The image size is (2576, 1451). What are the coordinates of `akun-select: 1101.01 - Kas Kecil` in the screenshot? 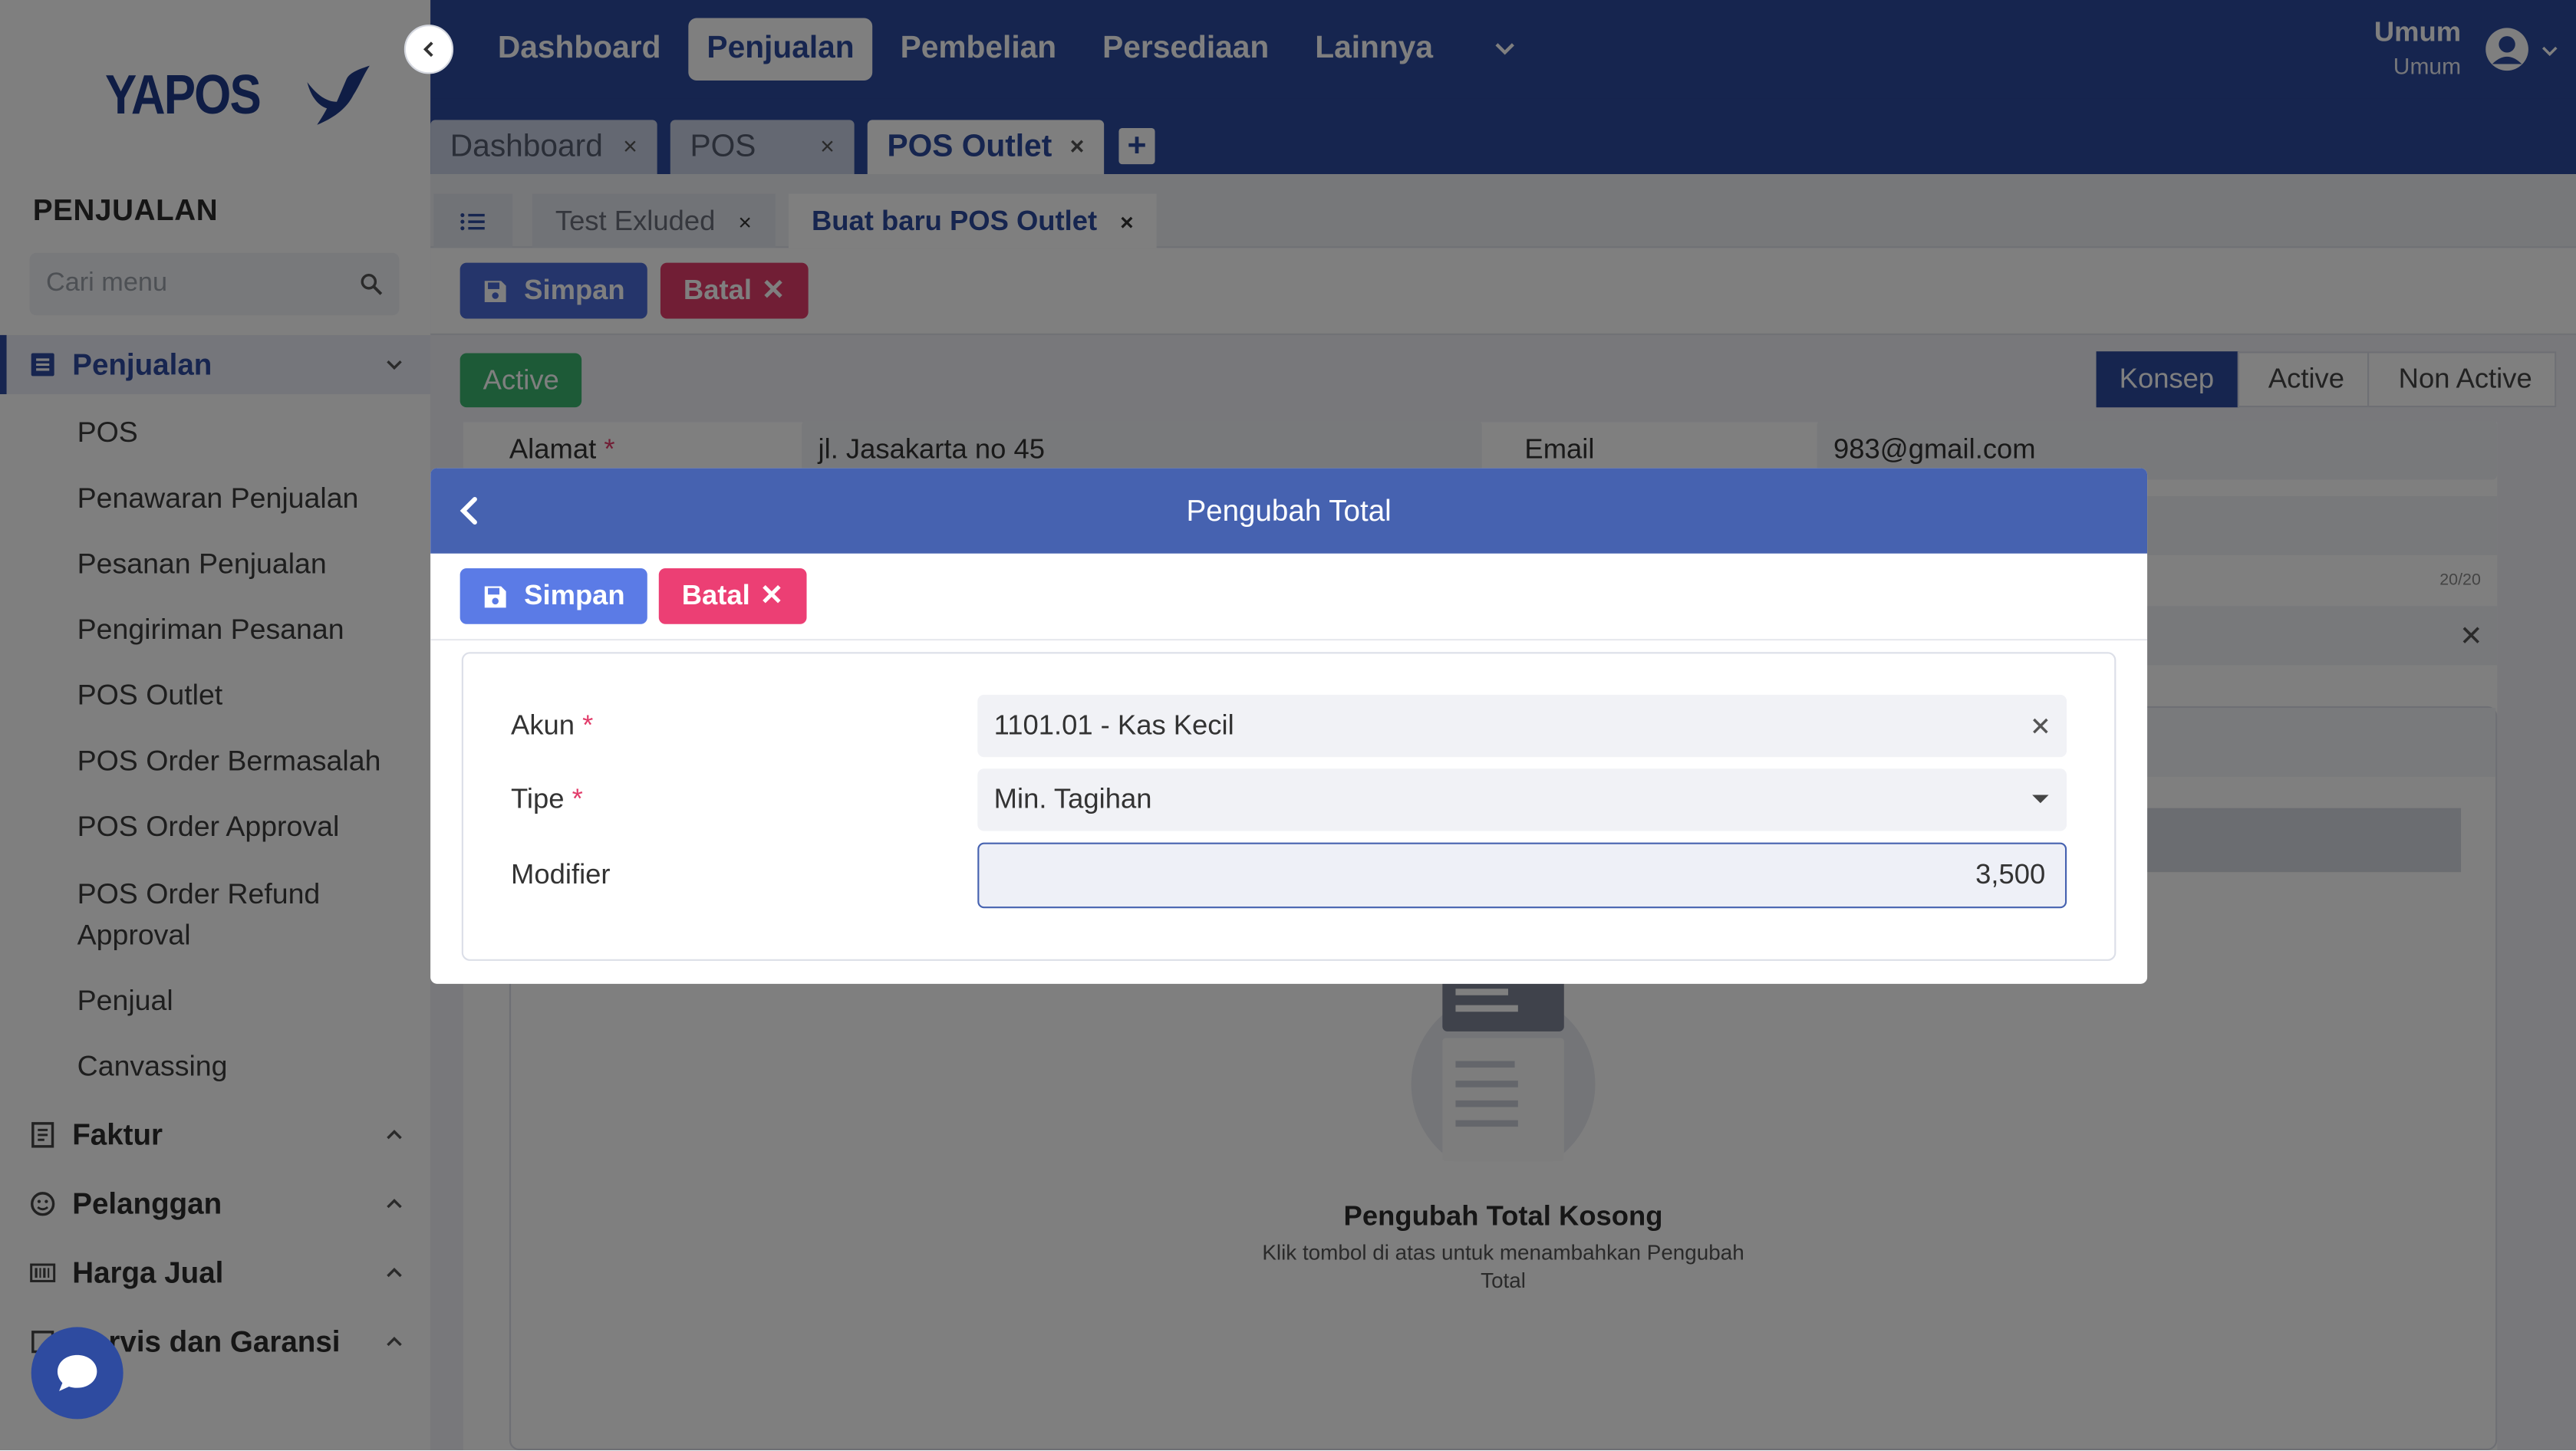 It's located at (1522, 726).